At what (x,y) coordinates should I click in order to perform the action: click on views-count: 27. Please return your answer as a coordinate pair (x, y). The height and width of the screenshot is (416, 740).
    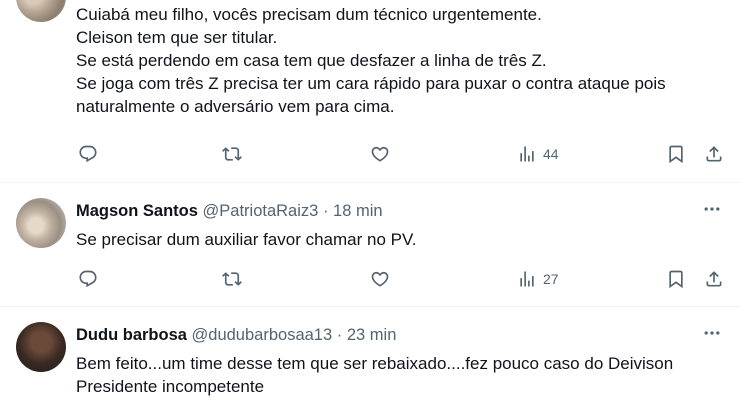
    Looking at the image, I should click on (551, 279).